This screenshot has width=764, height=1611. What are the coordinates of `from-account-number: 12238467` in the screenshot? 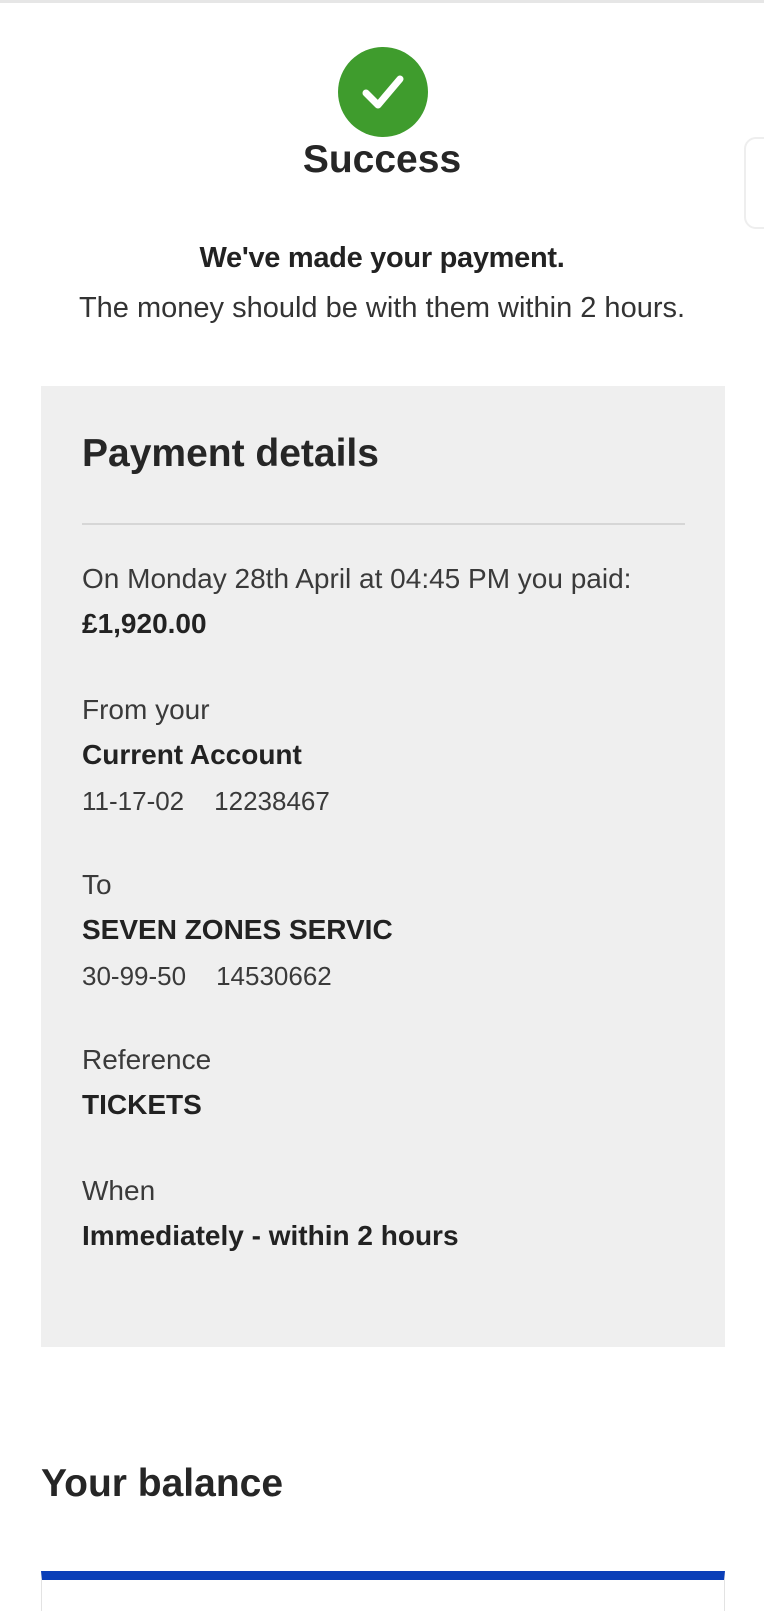 It's located at (272, 801).